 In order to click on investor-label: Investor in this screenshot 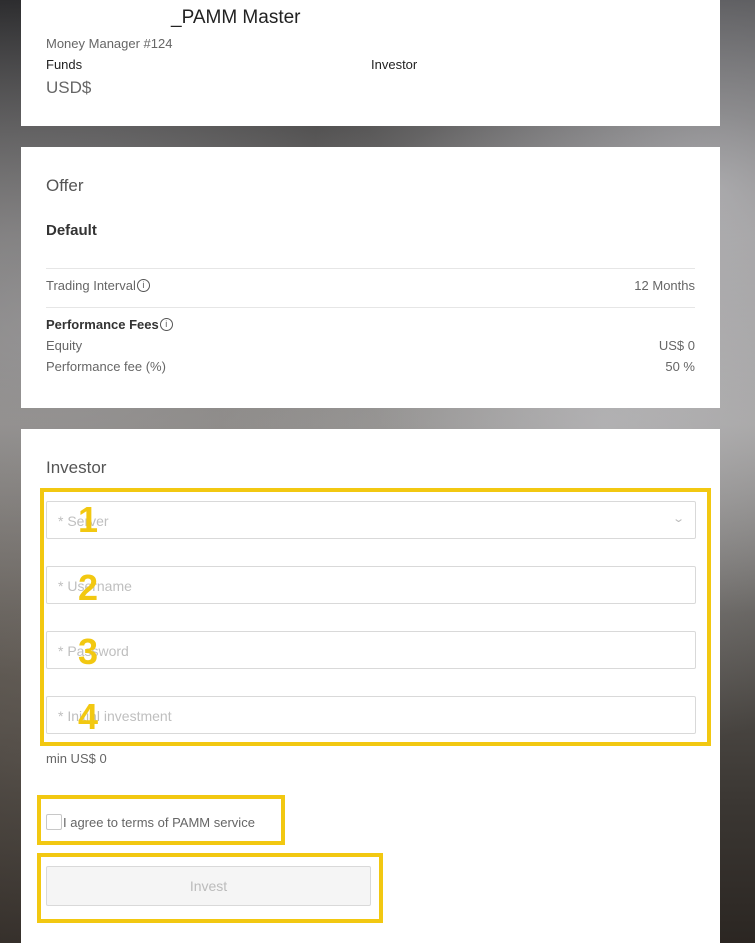, I will do `click(394, 64)`.